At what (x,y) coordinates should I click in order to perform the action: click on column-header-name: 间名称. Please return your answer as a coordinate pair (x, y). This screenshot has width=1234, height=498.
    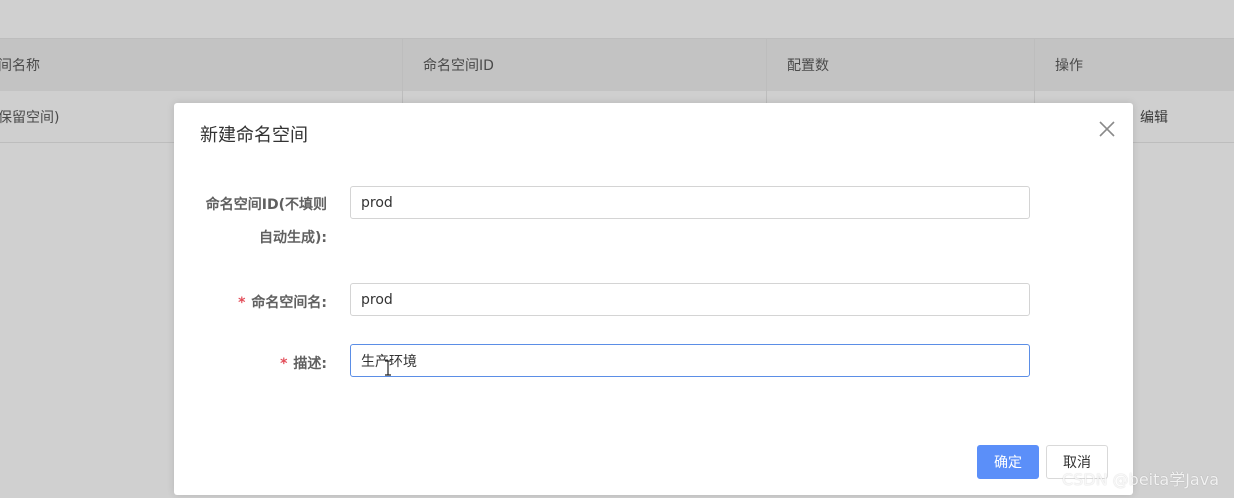
    Looking at the image, I should click on (201, 65).